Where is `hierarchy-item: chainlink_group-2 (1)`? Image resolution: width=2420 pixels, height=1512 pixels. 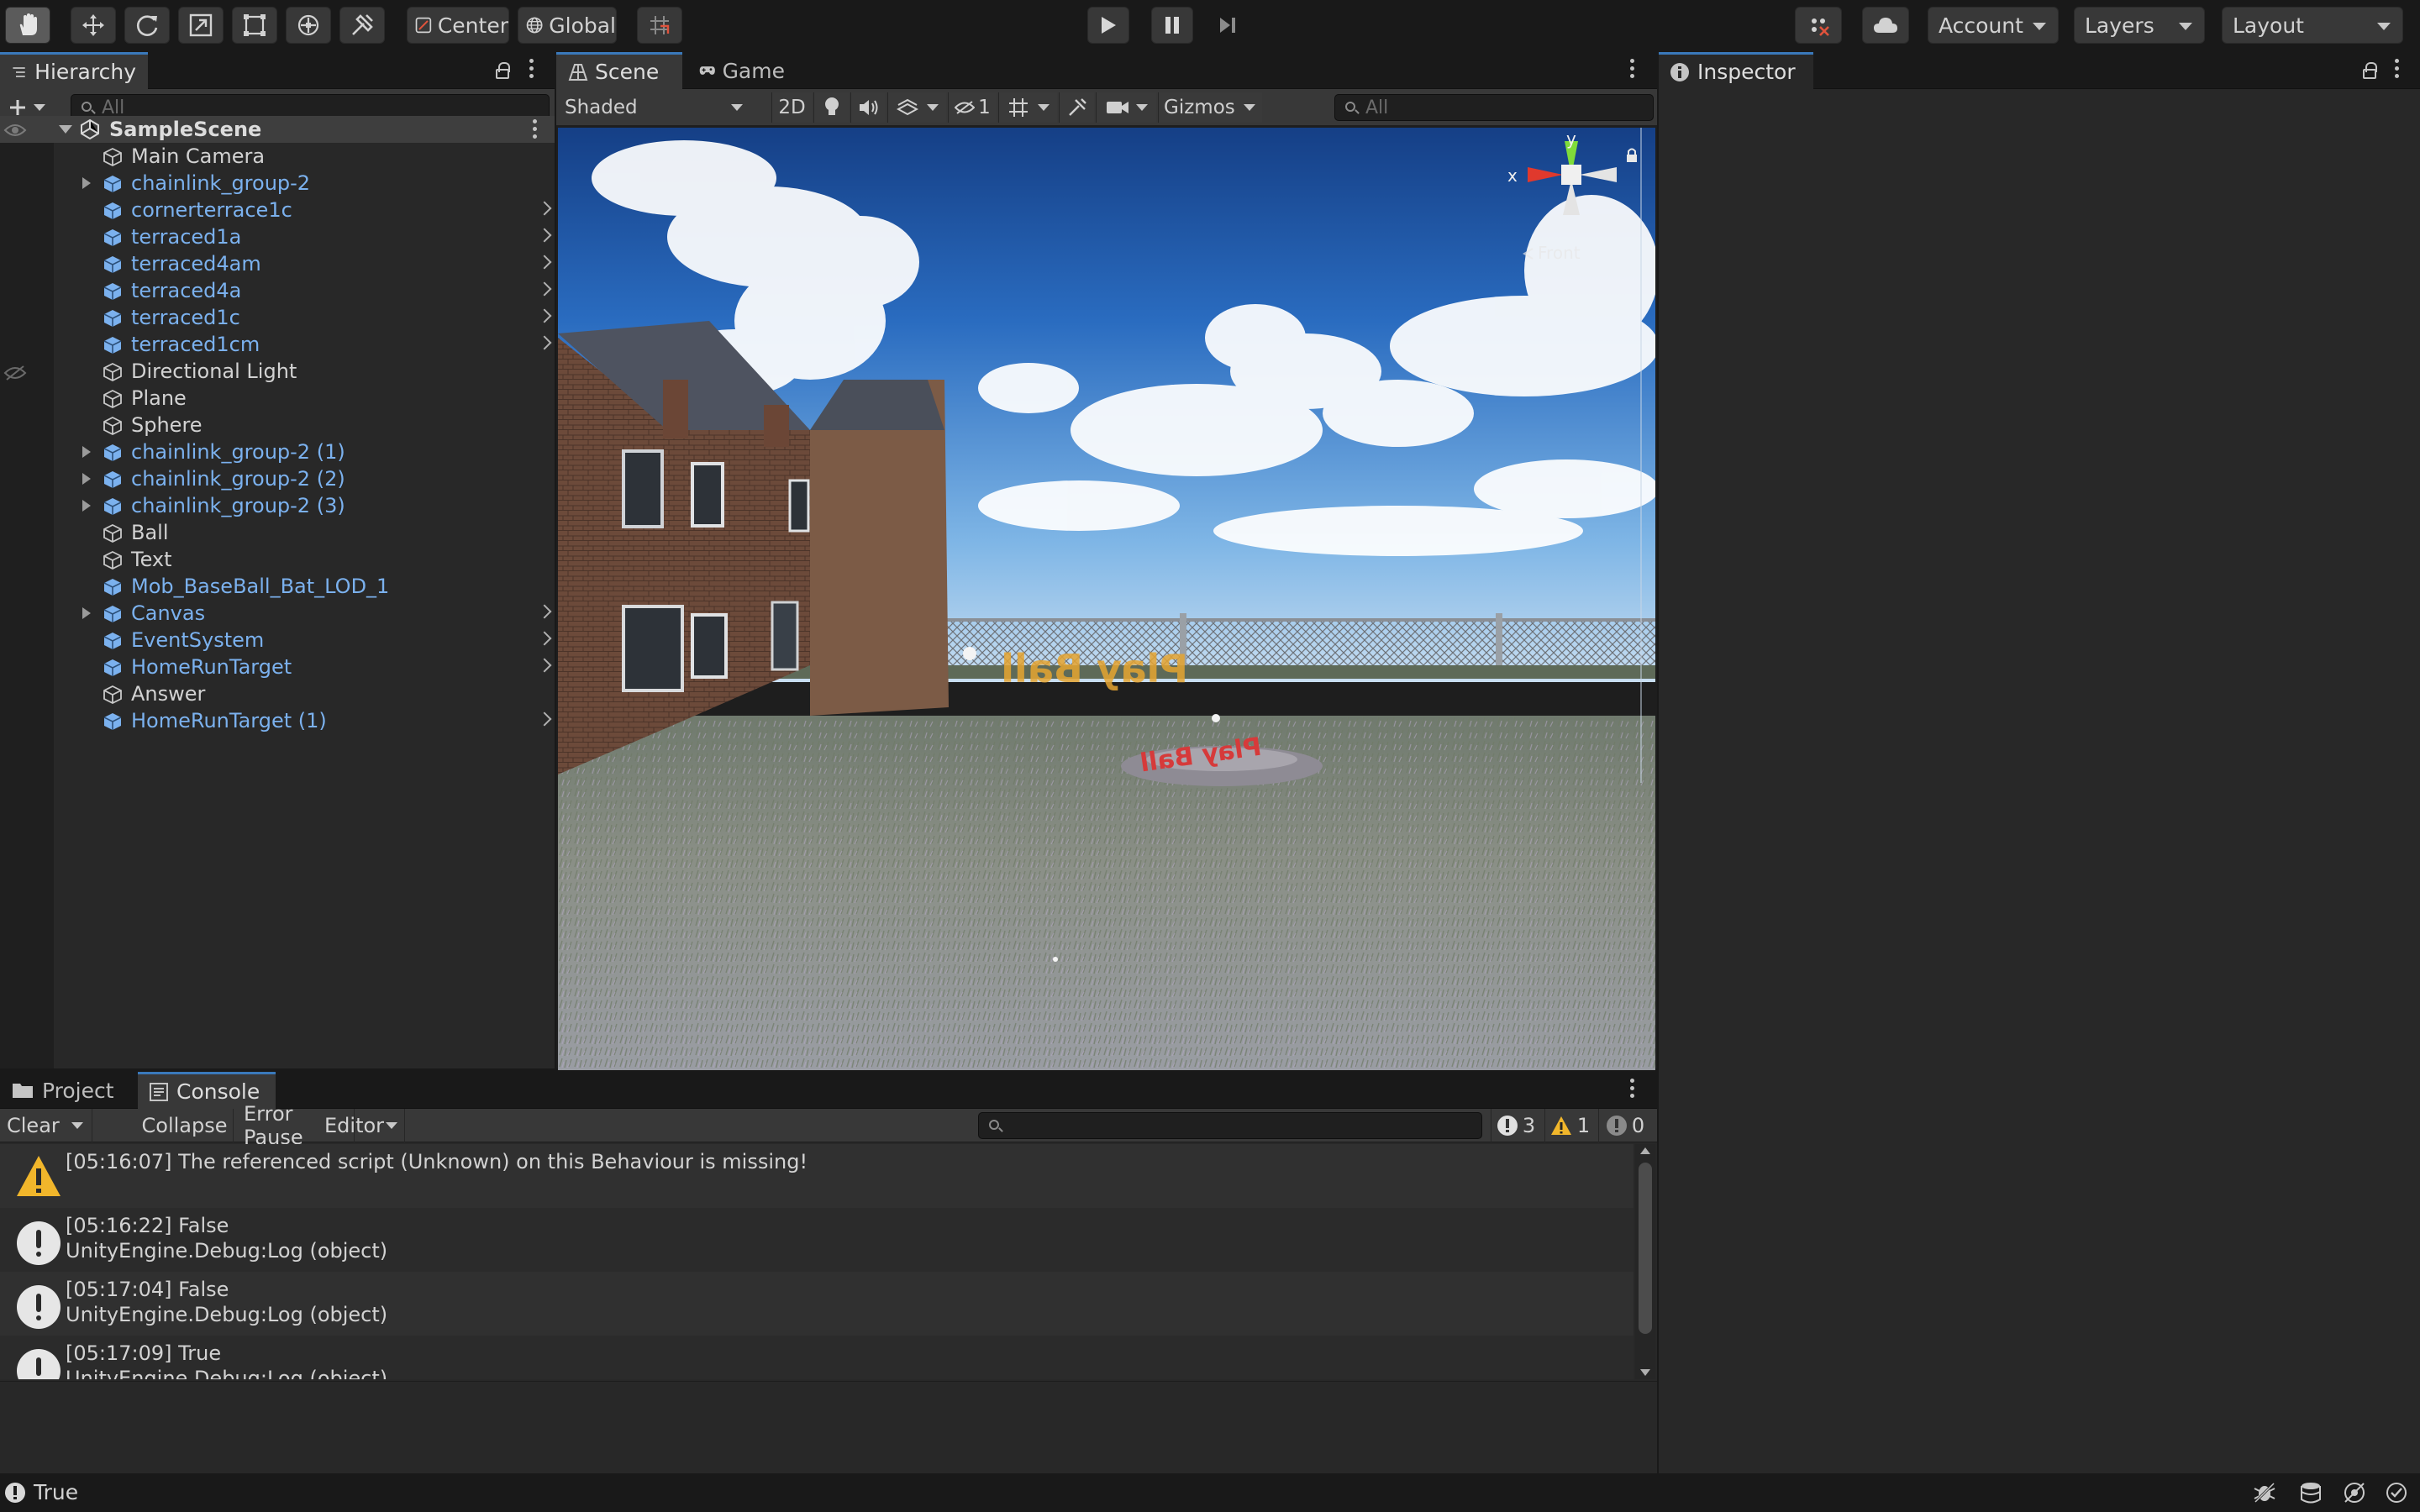 hierarchy-item: chainlink_group-2 (1) is located at coordinates (304, 451).